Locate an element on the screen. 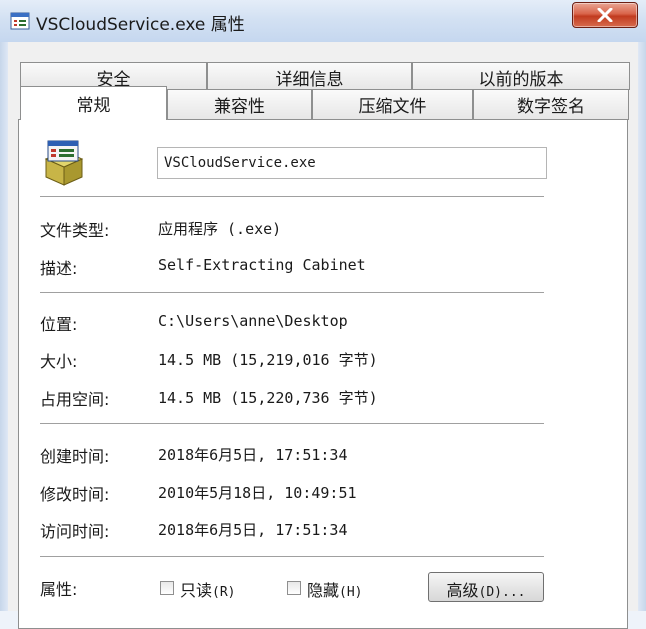 The width and height of the screenshot is (646, 629). hidden-accelerator: (H) is located at coordinates (351, 592).